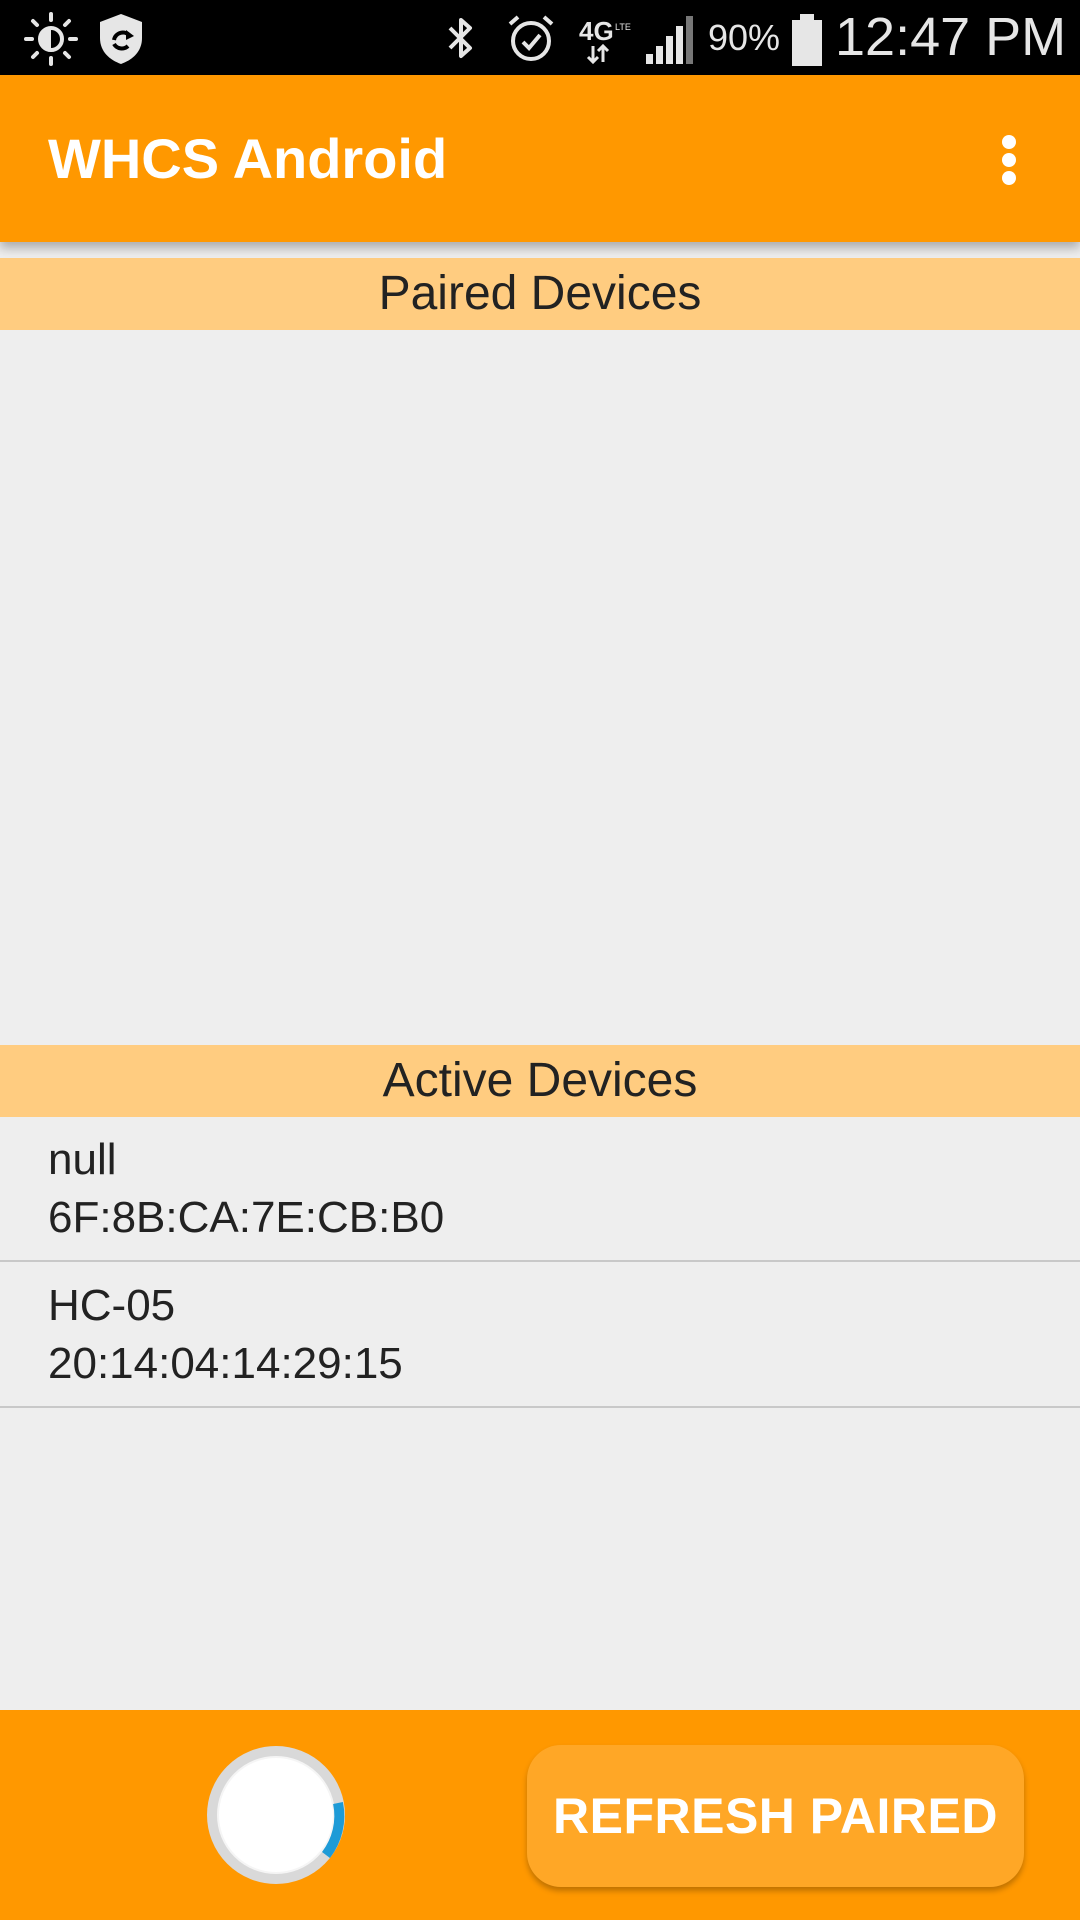 The height and width of the screenshot is (1920, 1080). I want to click on battery-percent: 90%, so click(744, 37).